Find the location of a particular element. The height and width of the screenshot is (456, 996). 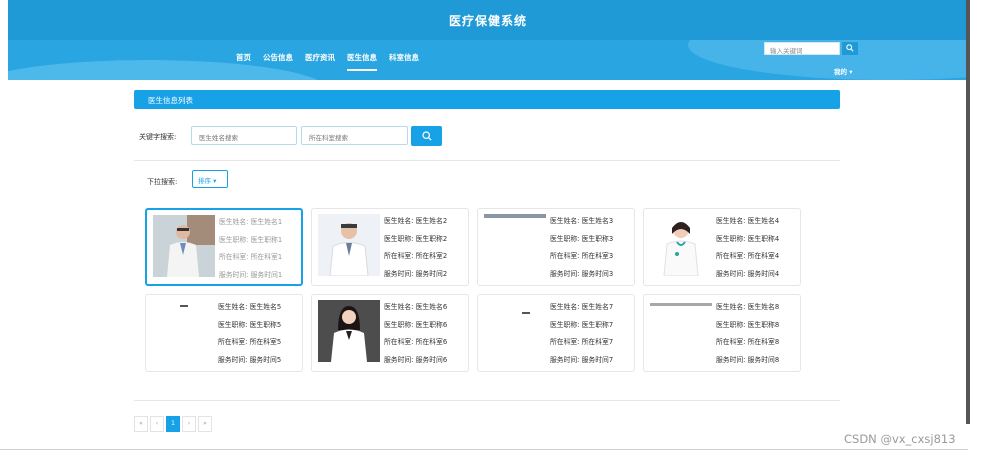

header-search-input: 输入关键词 is located at coordinates (802, 48).